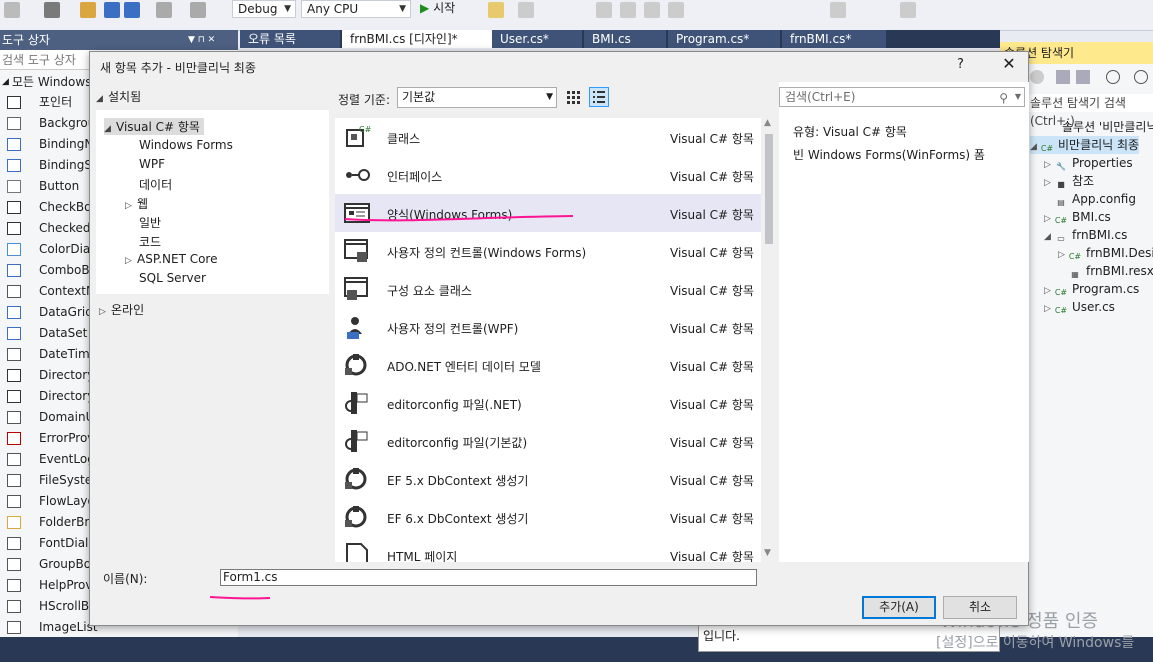 The height and width of the screenshot is (662, 1153). Describe the element at coordinates (1083, 77) in the screenshot. I see `switch-views-icon` at that location.